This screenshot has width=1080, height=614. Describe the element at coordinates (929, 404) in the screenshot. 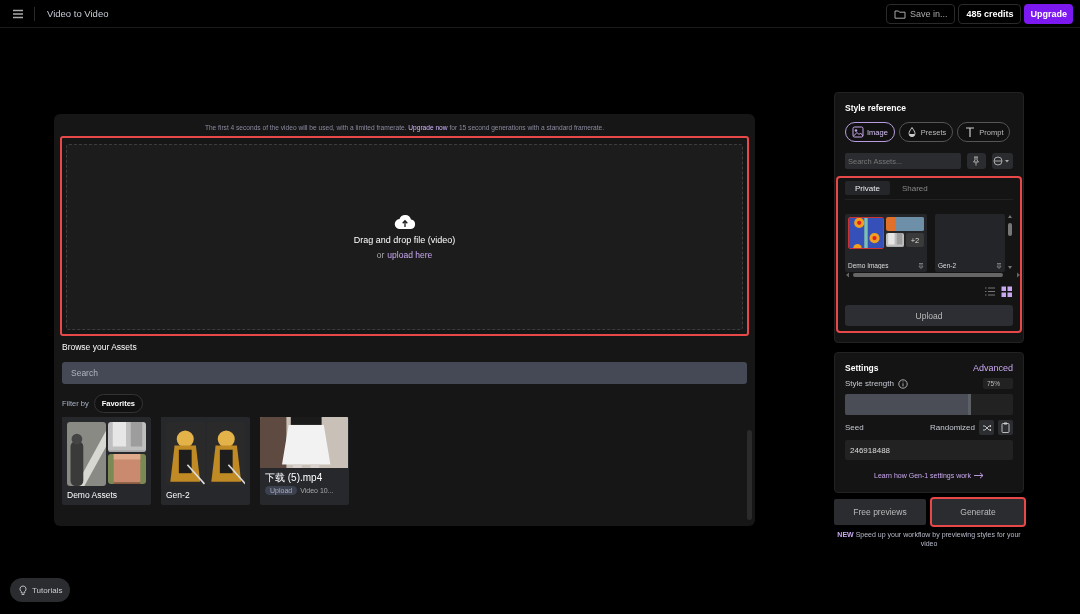

I see `strength-slider` at that location.